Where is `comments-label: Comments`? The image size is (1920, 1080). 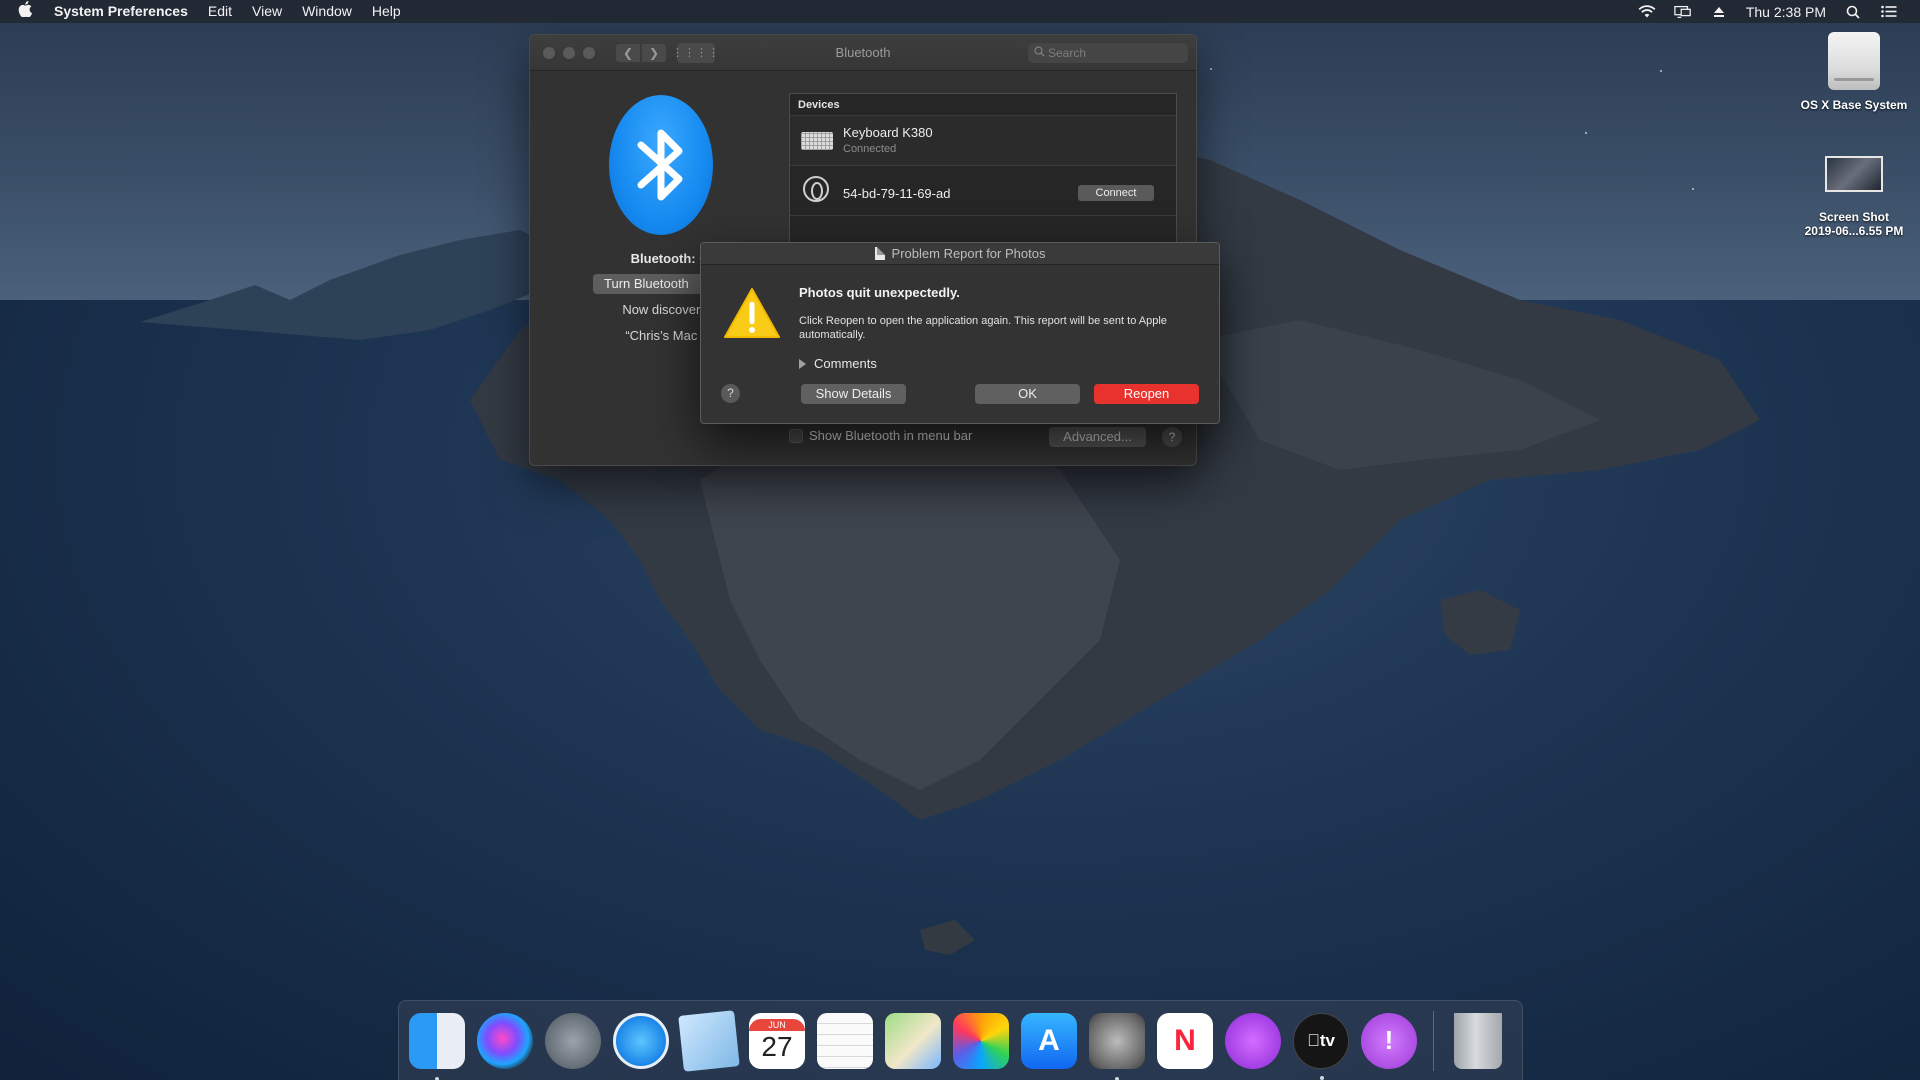
comments-label: Comments is located at coordinates (845, 363).